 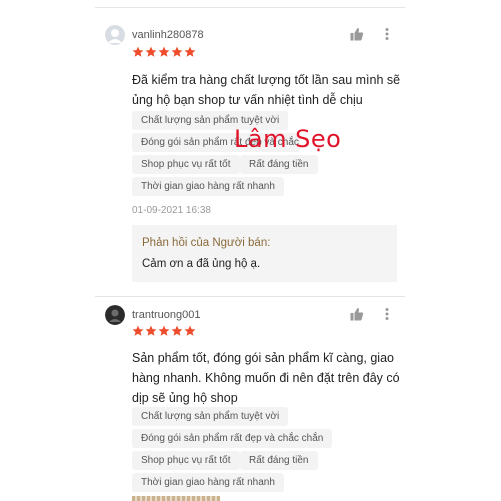 I want to click on watermark-text: Lâm Sẹo, so click(x=288, y=139).